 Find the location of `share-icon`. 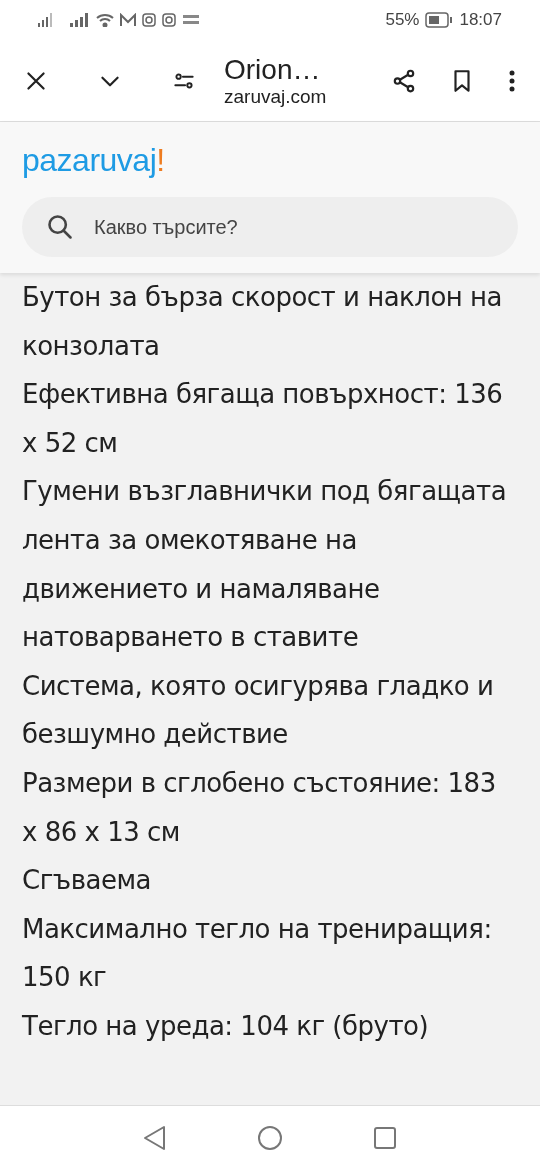

share-icon is located at coordinates (404, 80).